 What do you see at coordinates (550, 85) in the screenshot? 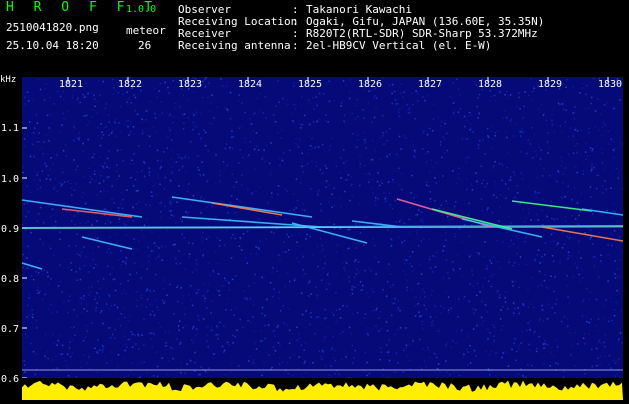
I see `x-tick-label: 1829` at bounding box center [550, 85].